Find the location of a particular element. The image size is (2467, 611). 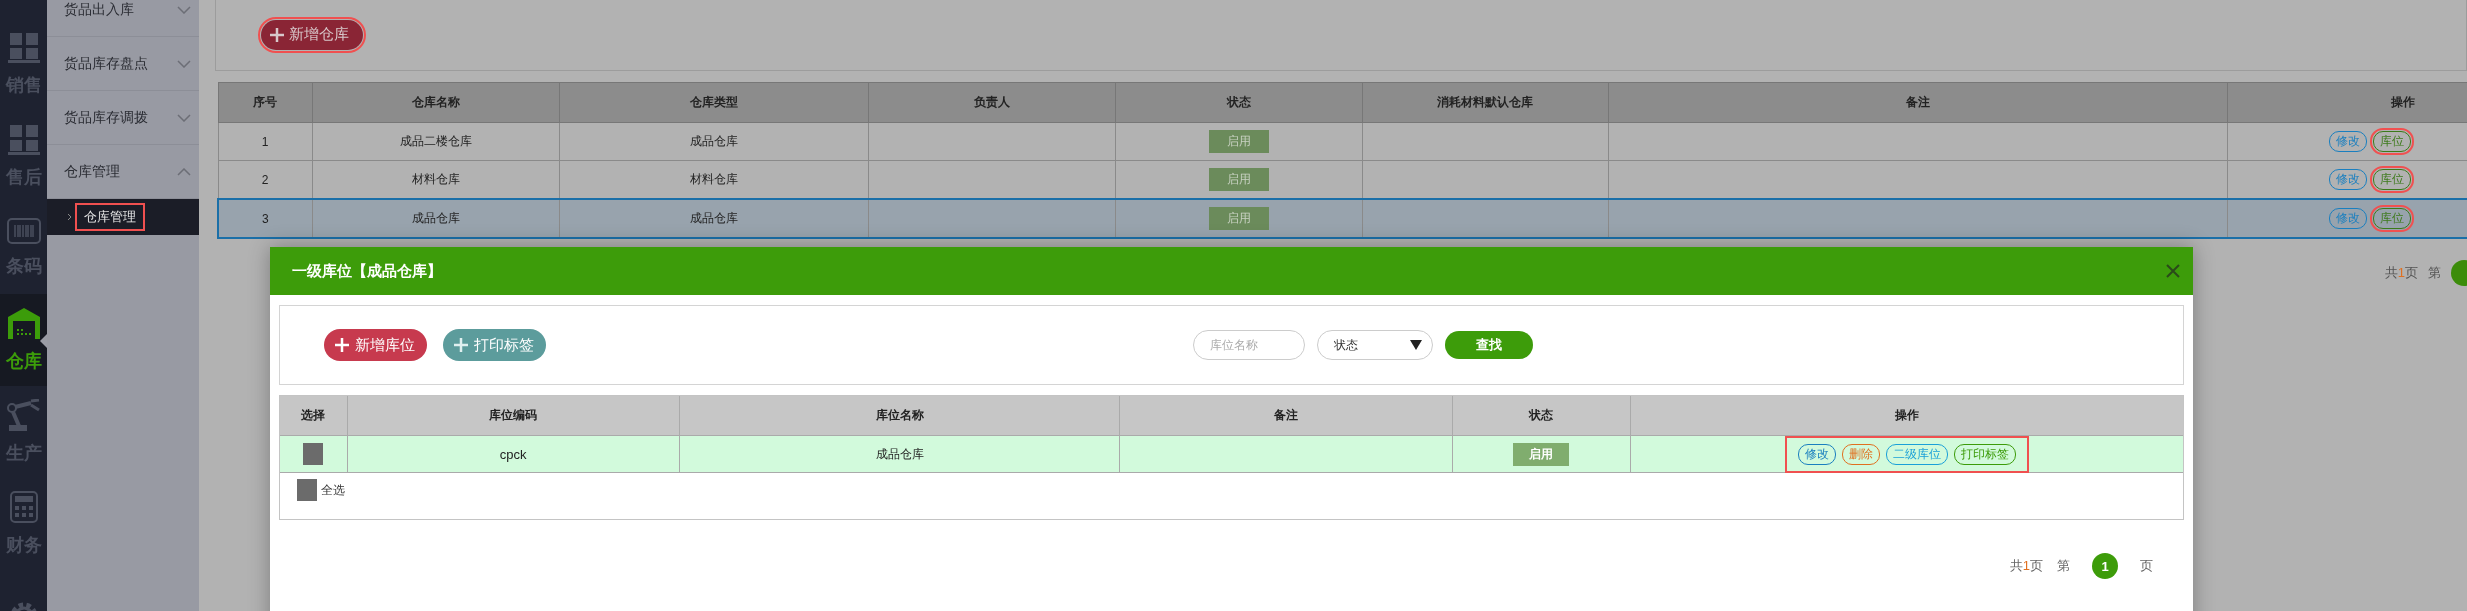

column-header: 仓库类型 is located at coordinates (713, 102).